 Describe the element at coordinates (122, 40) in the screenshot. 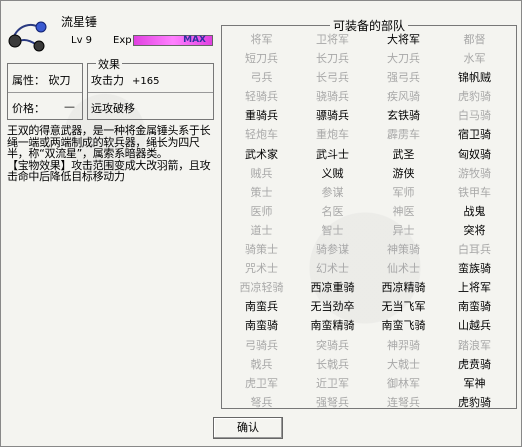

I see `exp-label: Exp` at that location.